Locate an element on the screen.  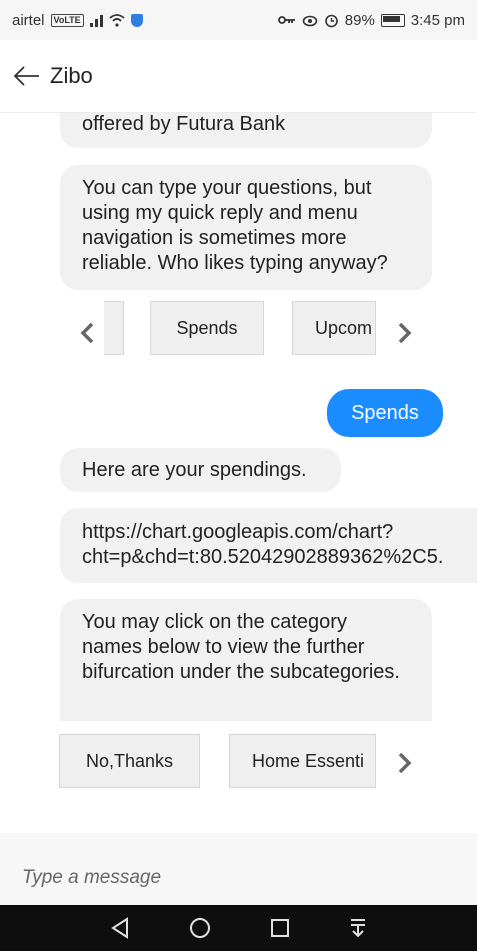
quick-reply-spends: Spends is located at coordinates (207, 328).